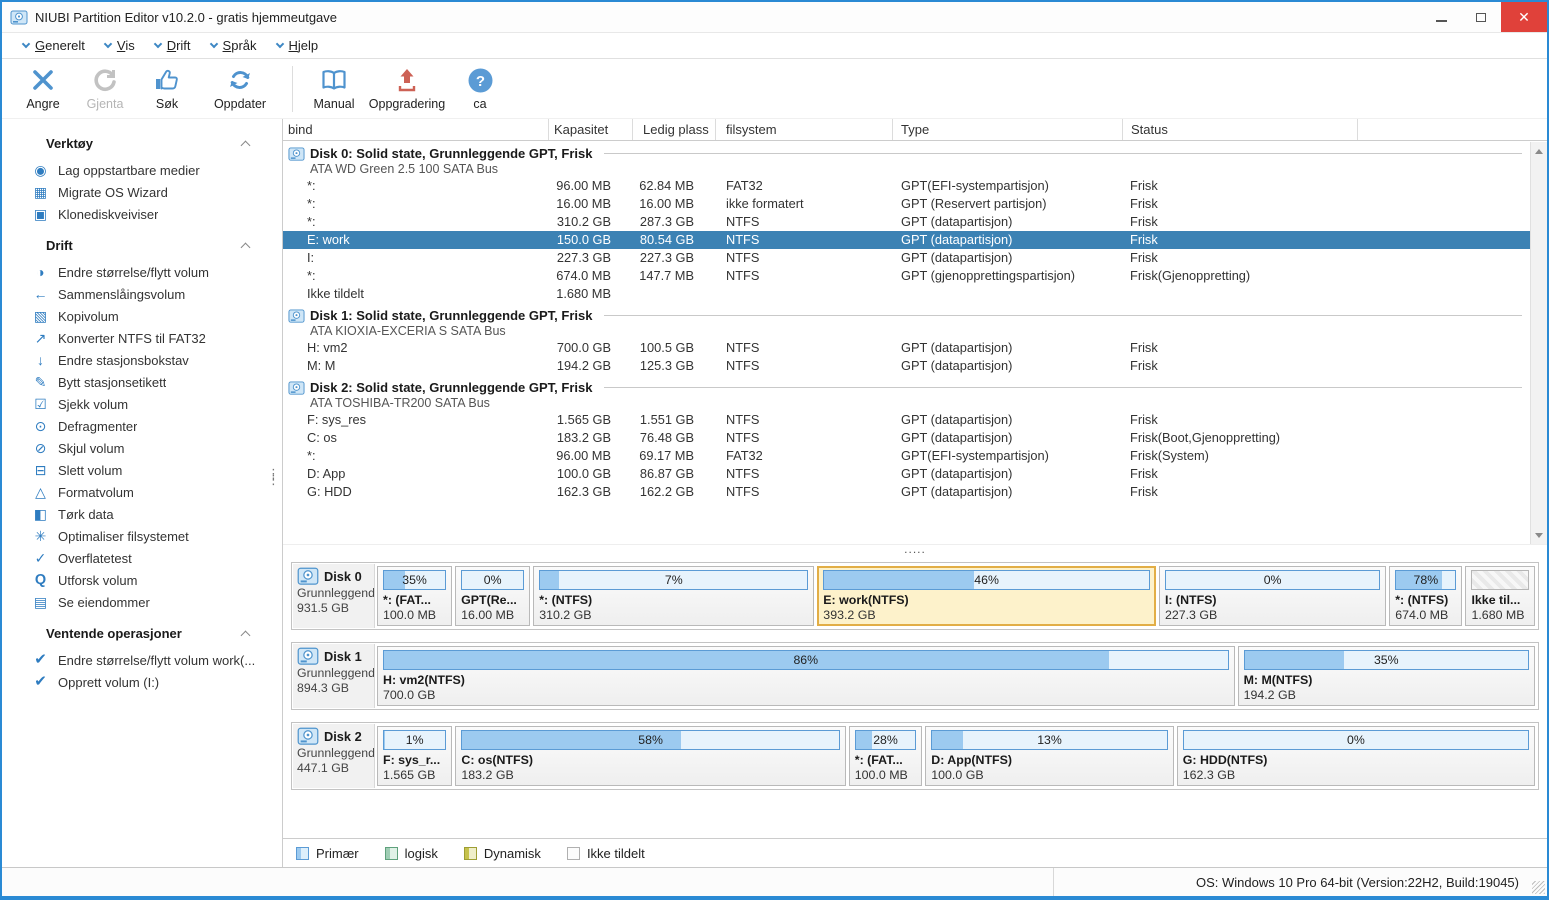  I want to click on sidebar-item-check-volume: ☑ Sjekk volum, so click(142, 404).